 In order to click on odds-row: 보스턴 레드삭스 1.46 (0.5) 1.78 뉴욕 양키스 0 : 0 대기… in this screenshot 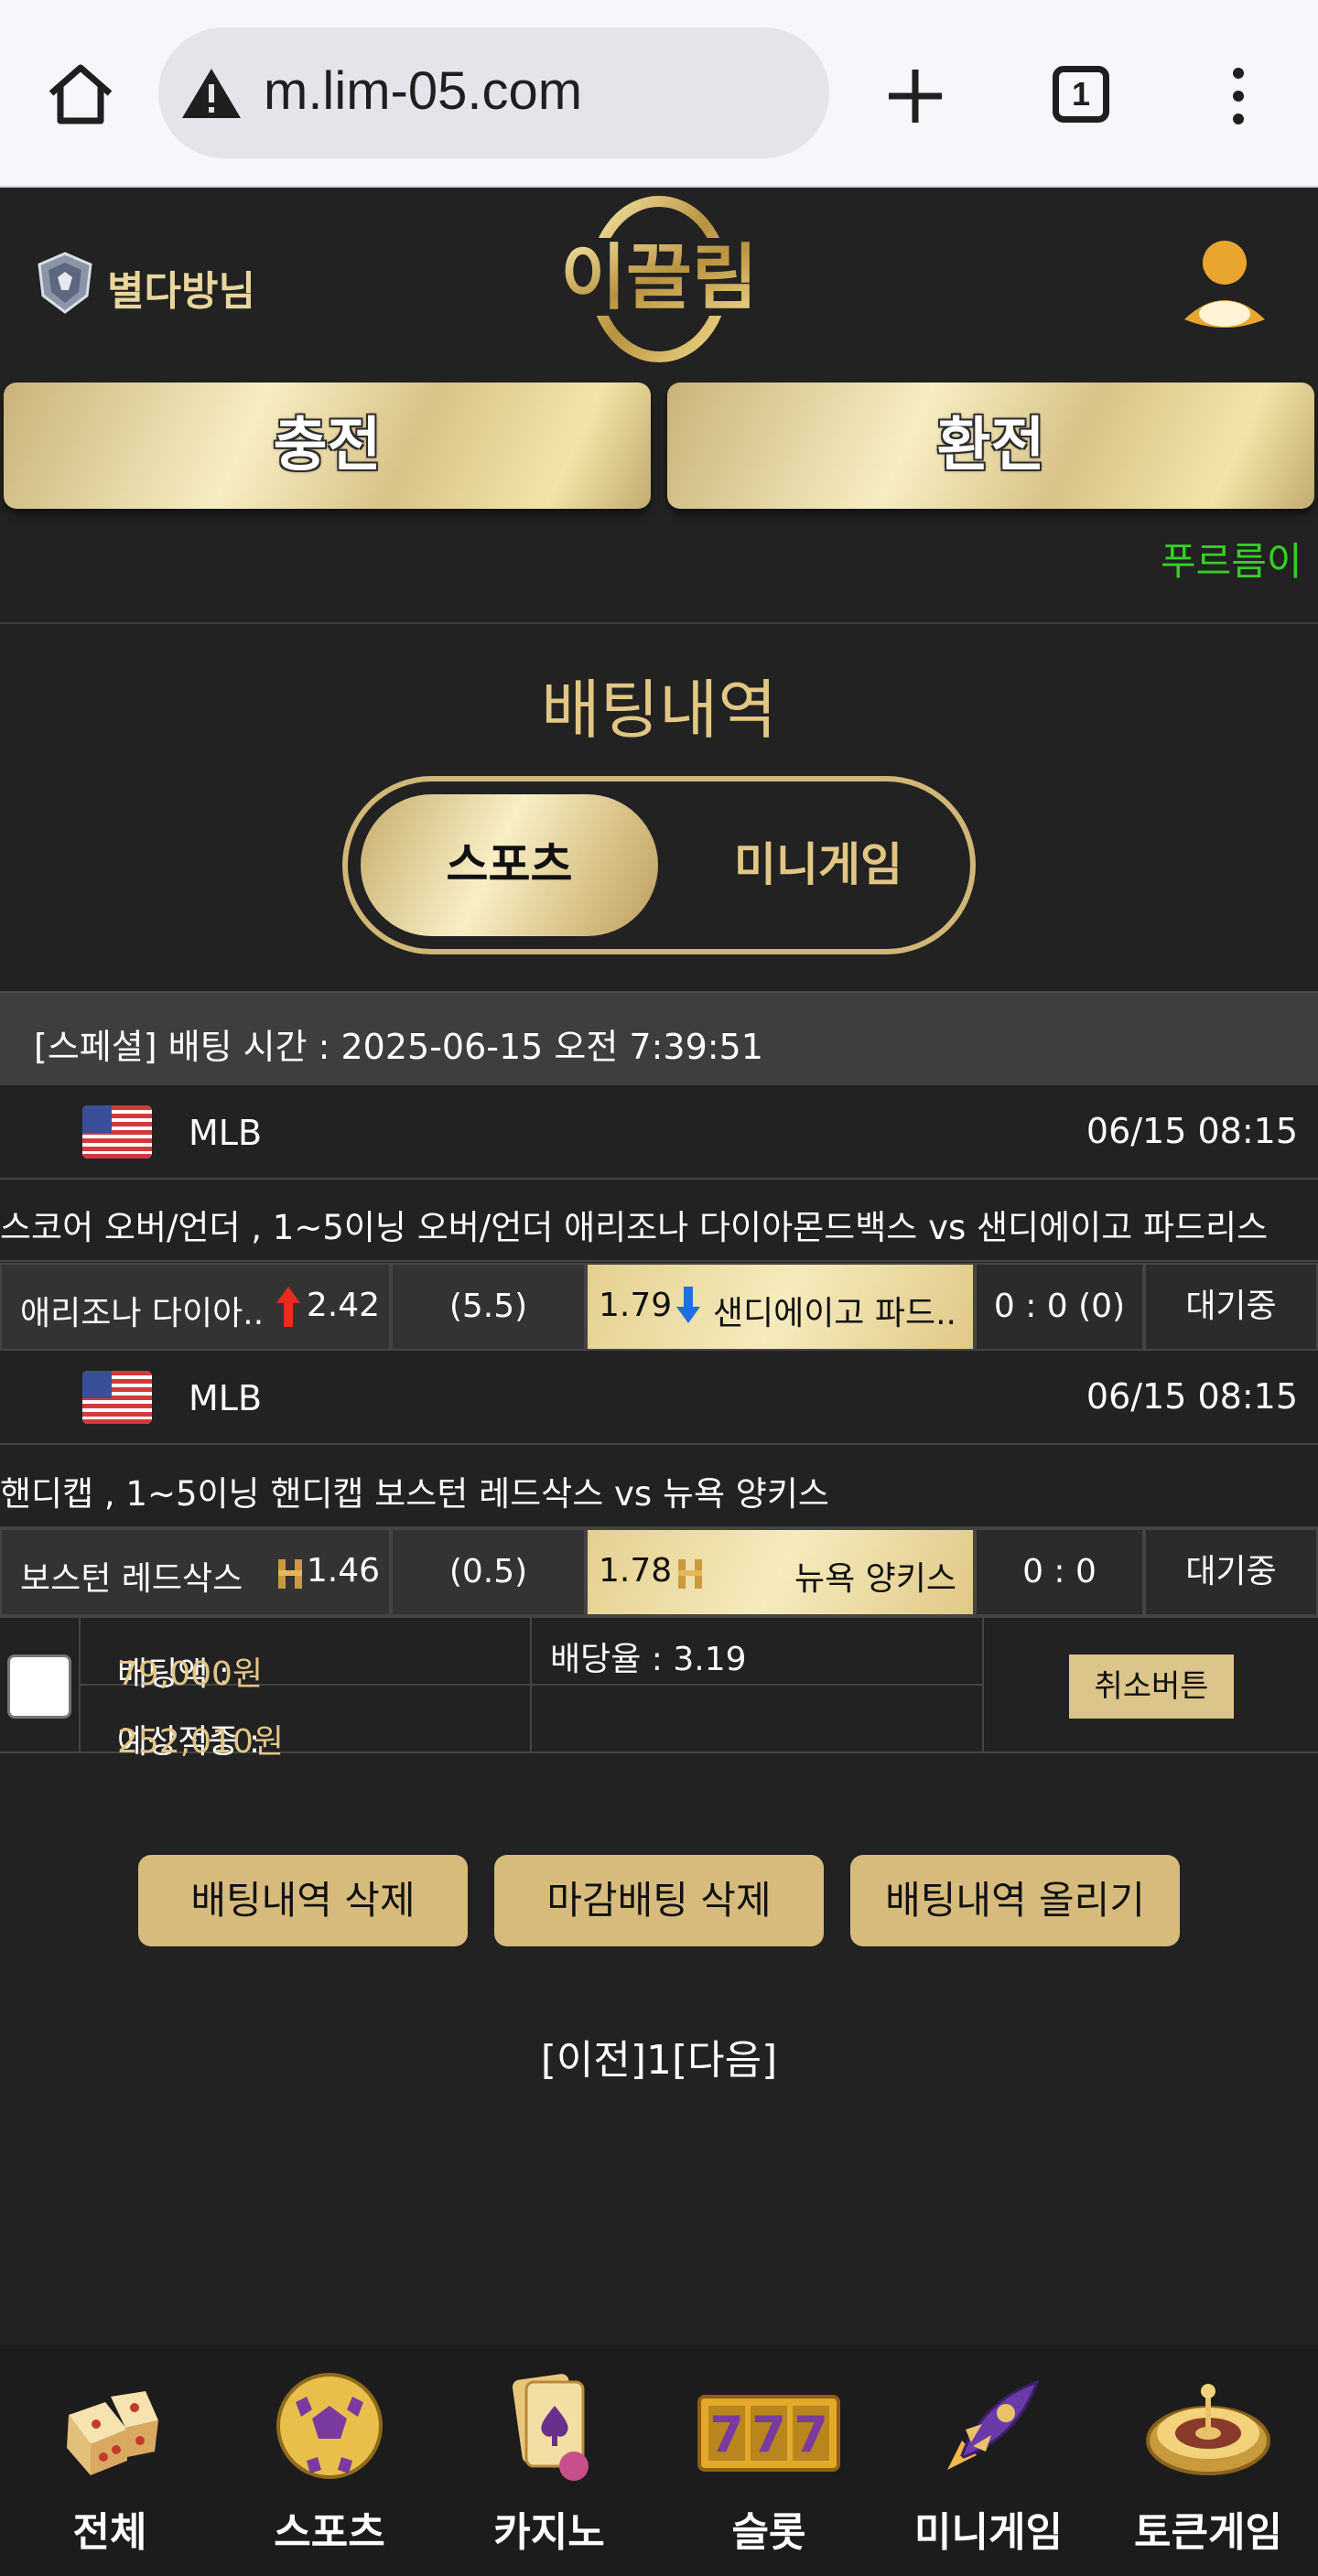, I will do `click(659, 1572)`.